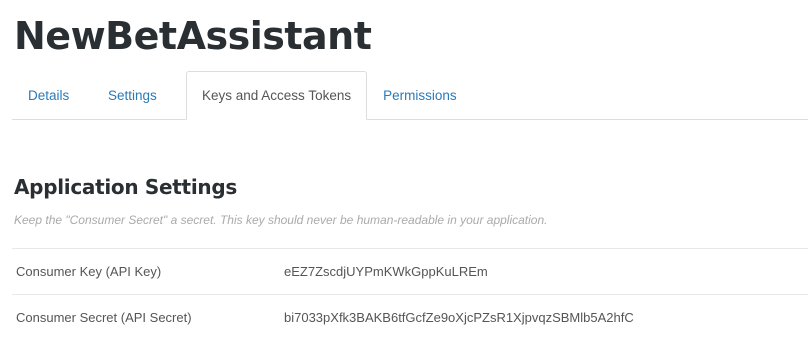 This screenshot has width=808, height=340. I want to click on section-title: Application Settings, so click(125, 187).